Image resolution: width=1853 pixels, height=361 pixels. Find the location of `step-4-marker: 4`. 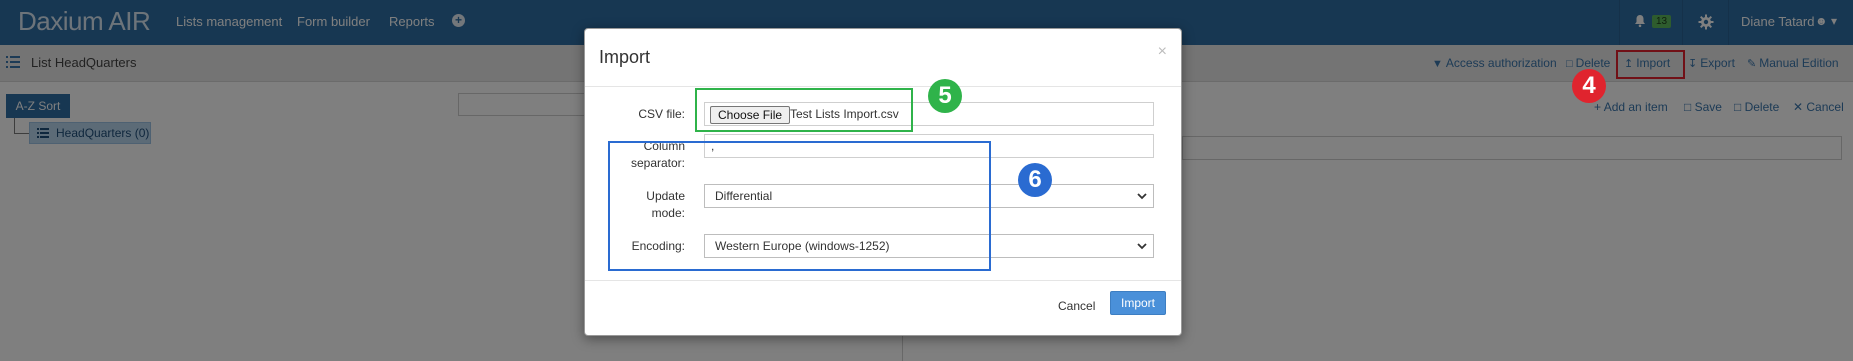

step-4-marker: 4 is located at coordinates (1589, 86).